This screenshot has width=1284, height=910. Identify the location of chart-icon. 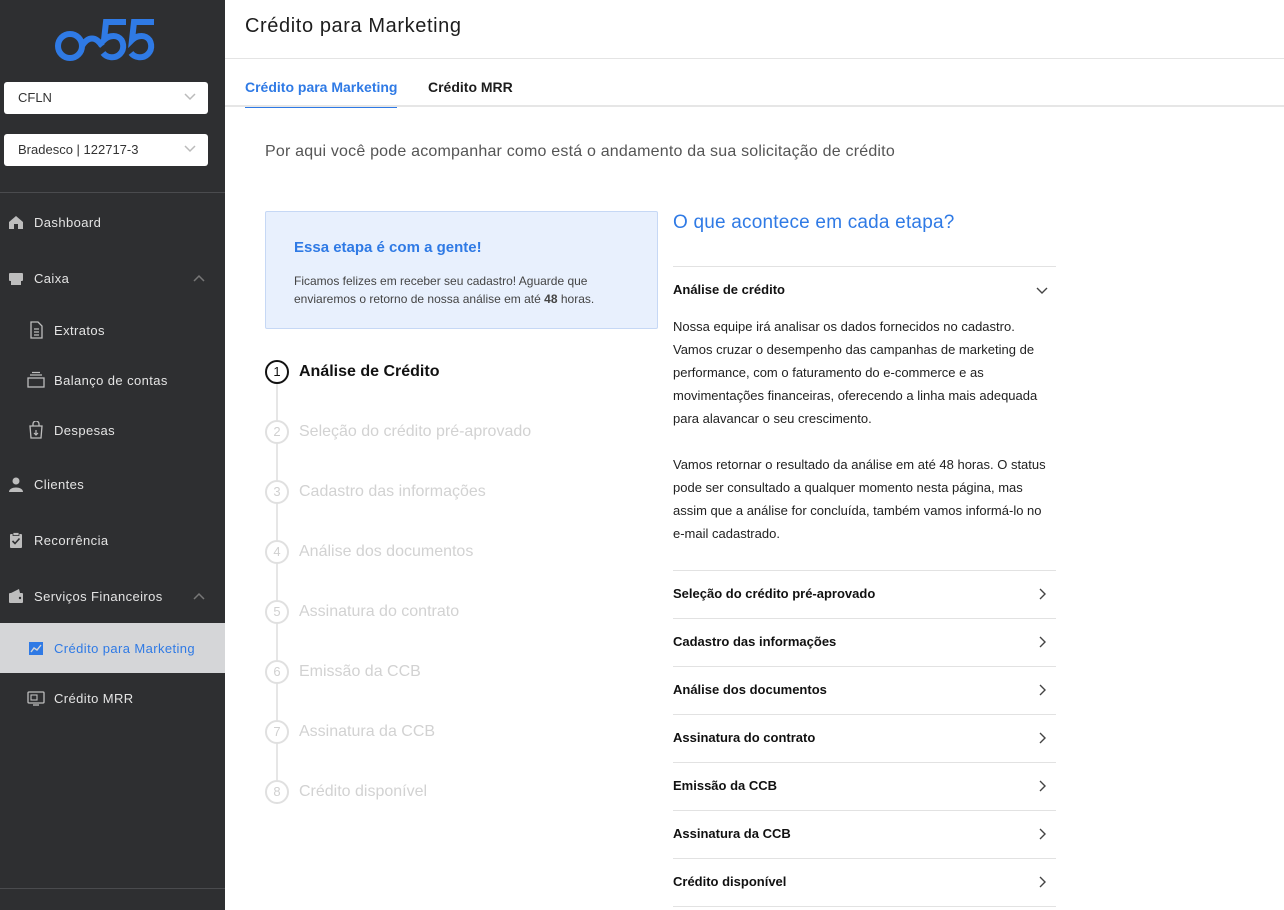
(36, 648).